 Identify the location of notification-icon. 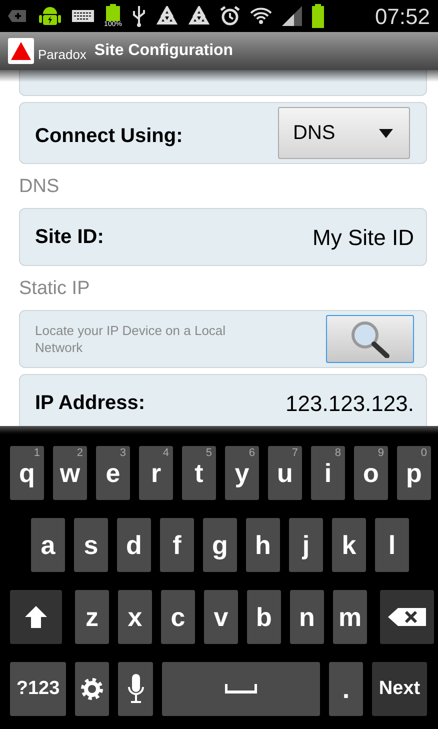
(18, 16).